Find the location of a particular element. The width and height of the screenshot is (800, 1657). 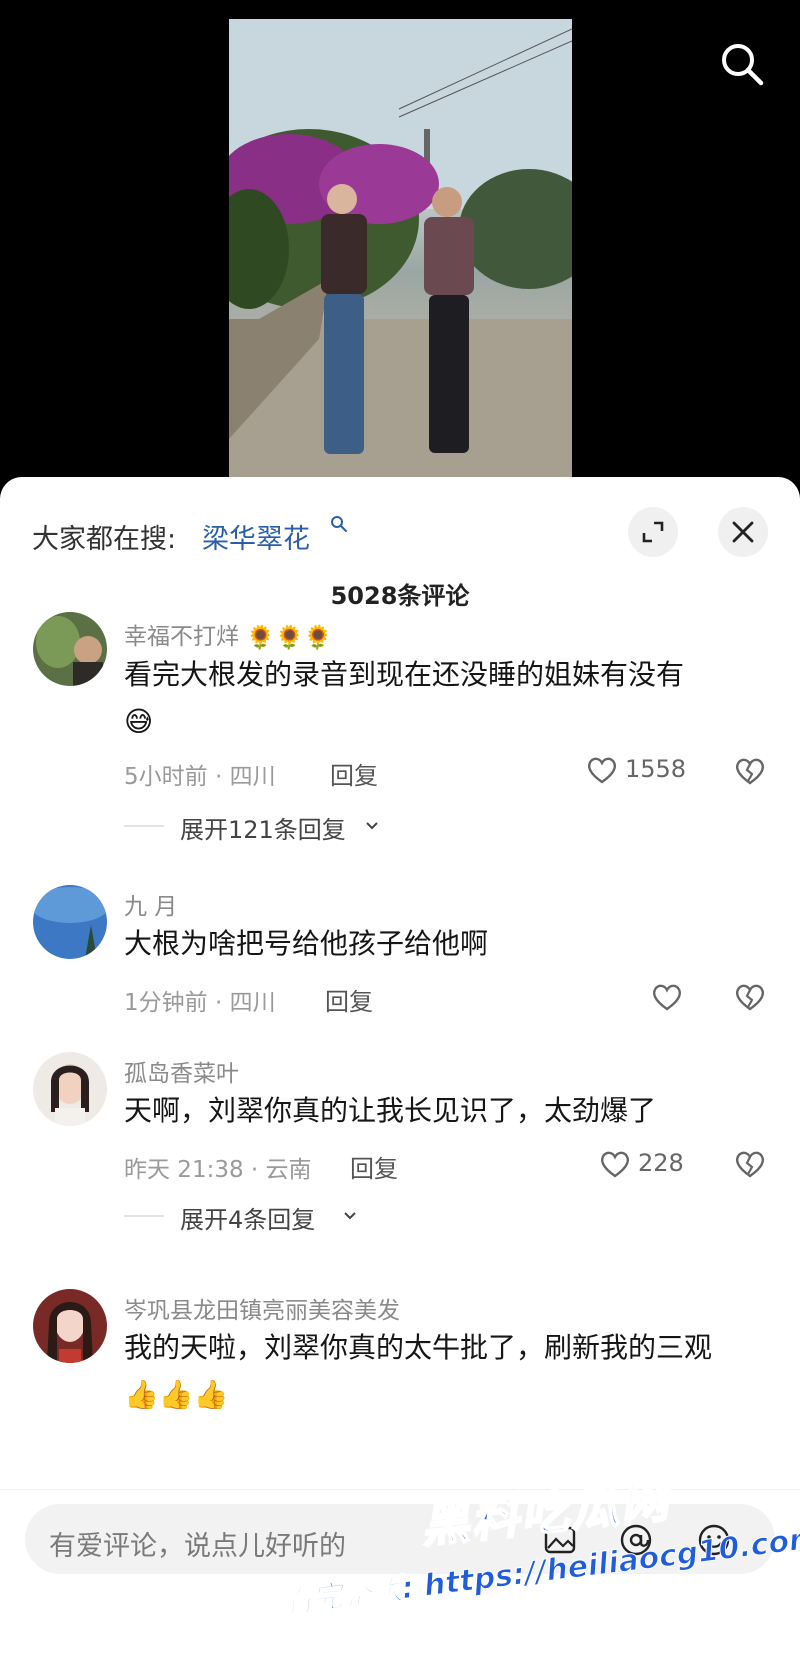

comment-username: 孤岛香菜叶 is located at coordinates (181, 1071).